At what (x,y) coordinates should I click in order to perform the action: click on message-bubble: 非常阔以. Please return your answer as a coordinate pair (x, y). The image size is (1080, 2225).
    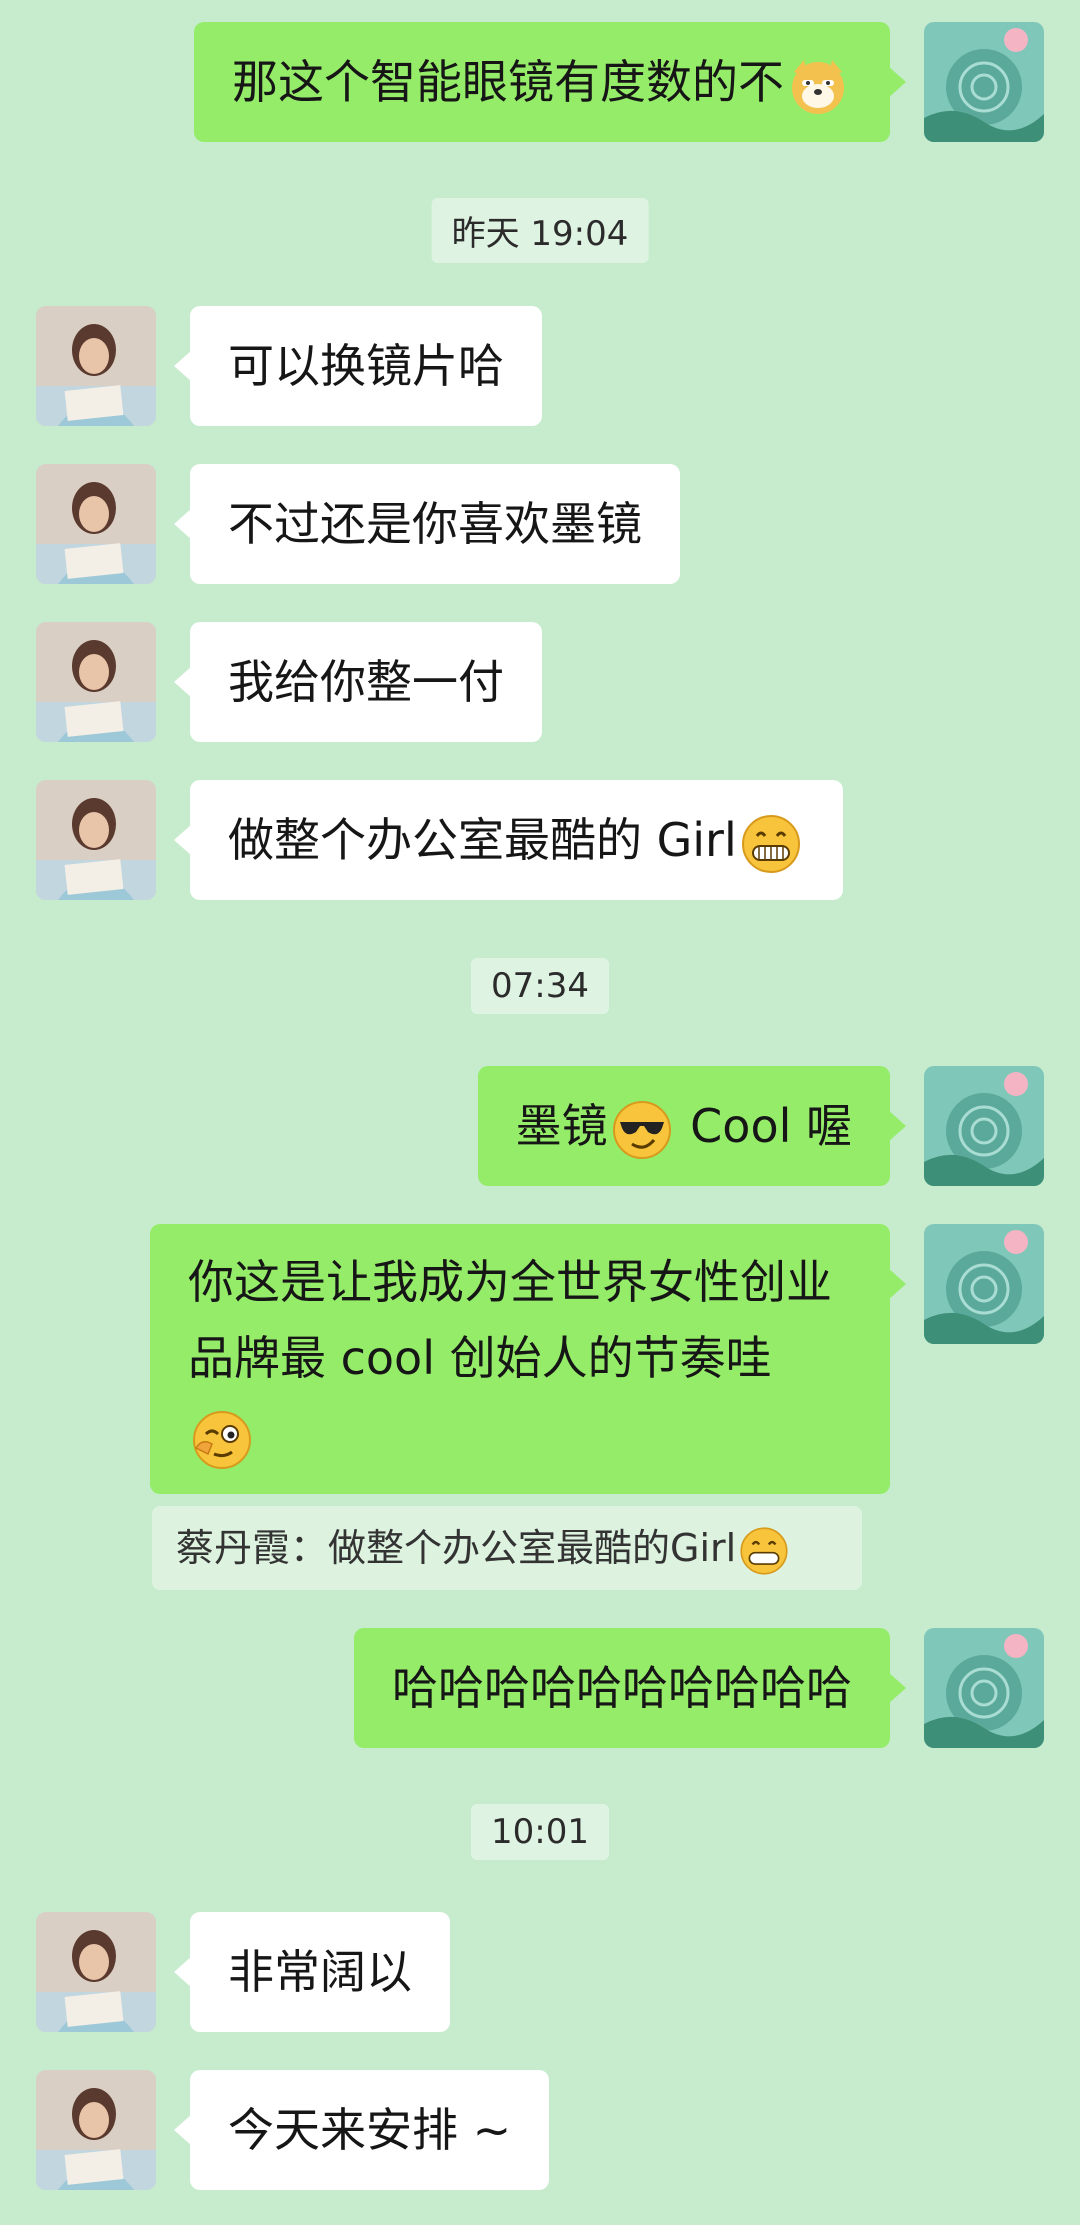
    Looking at the image, I should click on (312, 1972).